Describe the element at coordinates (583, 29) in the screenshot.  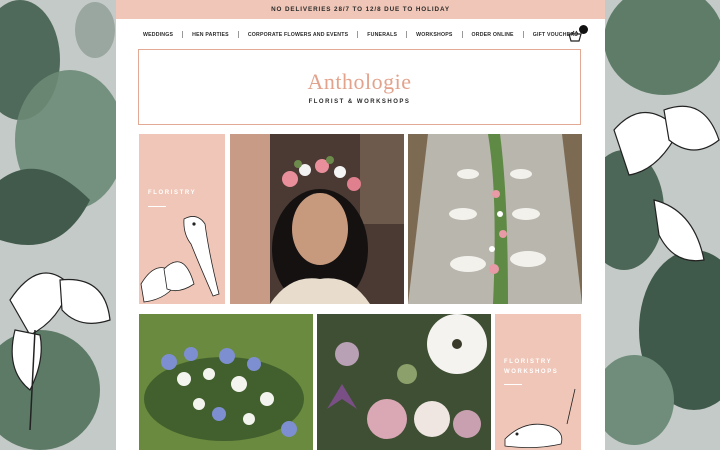
I see `cart-count-badge` at that location.